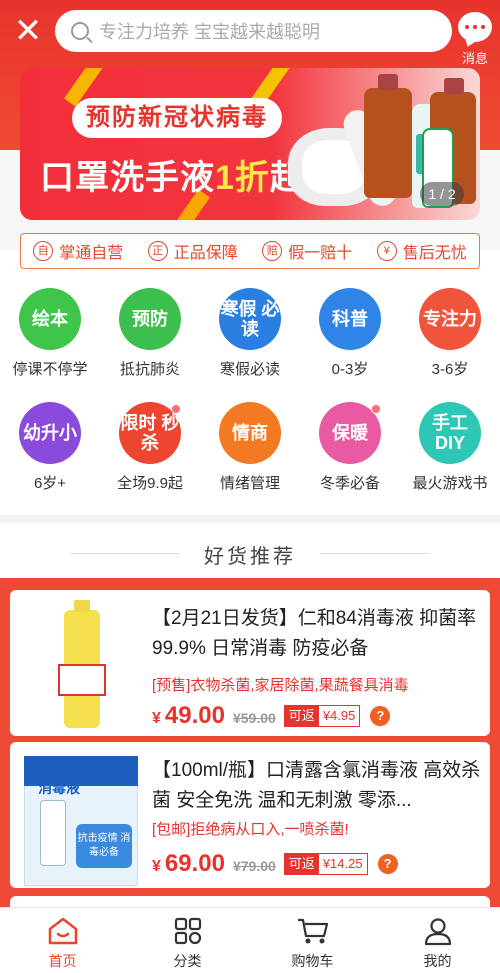  Describe the element at coordinates (192, 251) in the screenshot. I see `guarantee-item: 正正品保障` at that location.